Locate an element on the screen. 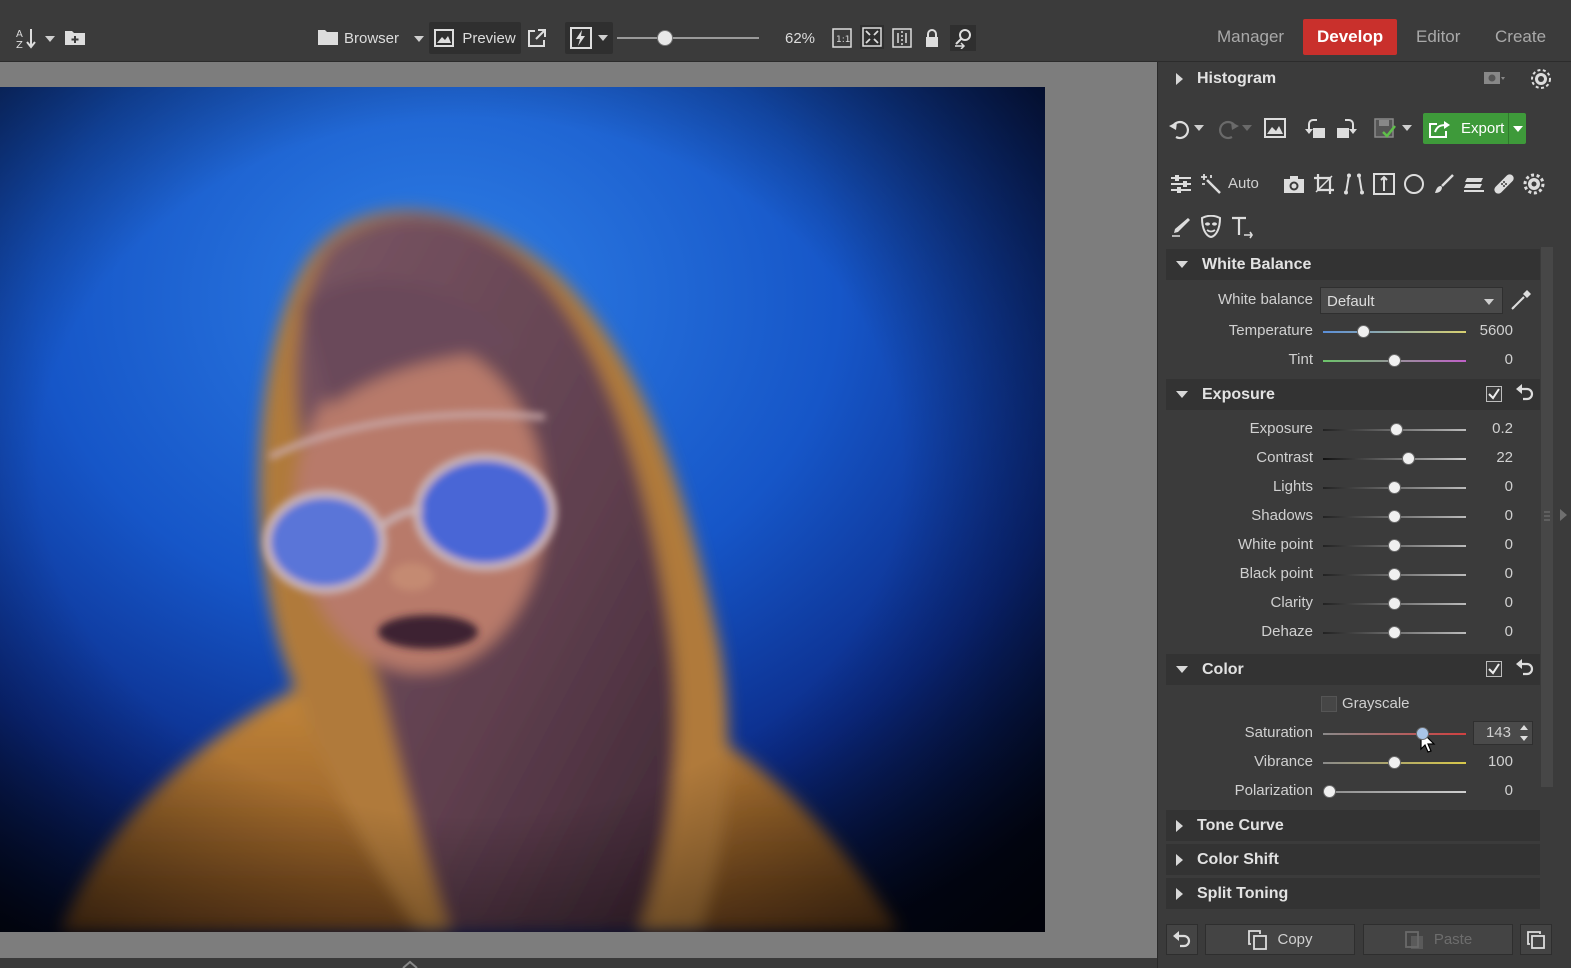 The image size is (1571, 968). paste-button: Paste is located at coordinates (1438, 939).